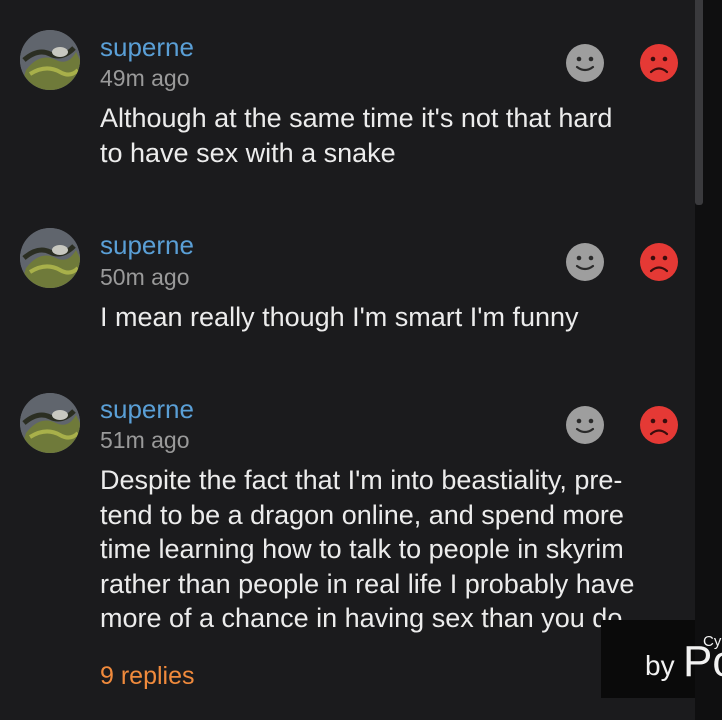 The width and height of the screenshot is (722, 720). I want to click on watermark-superscript-text: Cy, so click(712, 641).